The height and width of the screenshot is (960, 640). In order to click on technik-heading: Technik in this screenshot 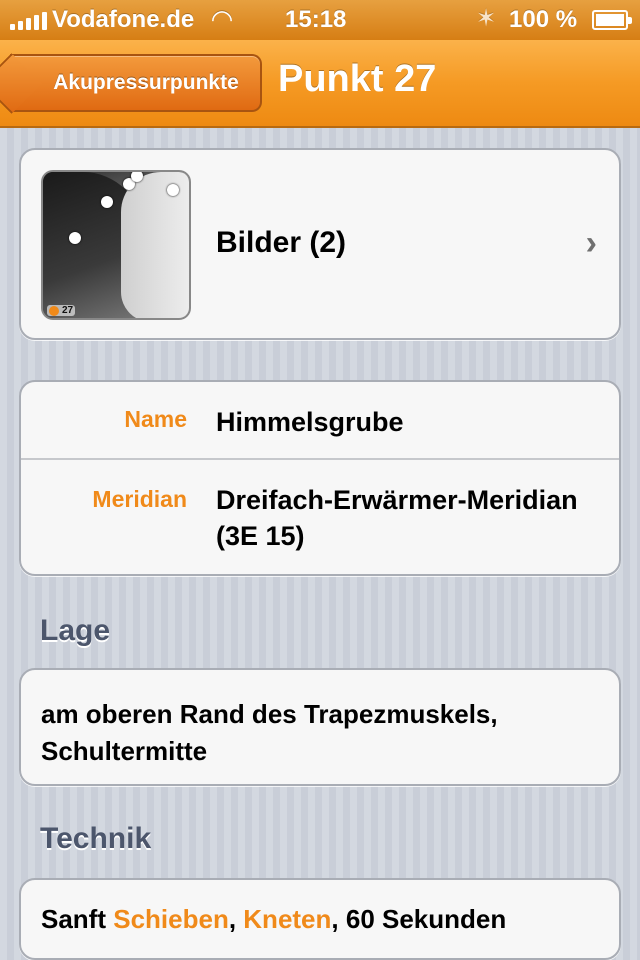, I will do `click(96, 838)`.